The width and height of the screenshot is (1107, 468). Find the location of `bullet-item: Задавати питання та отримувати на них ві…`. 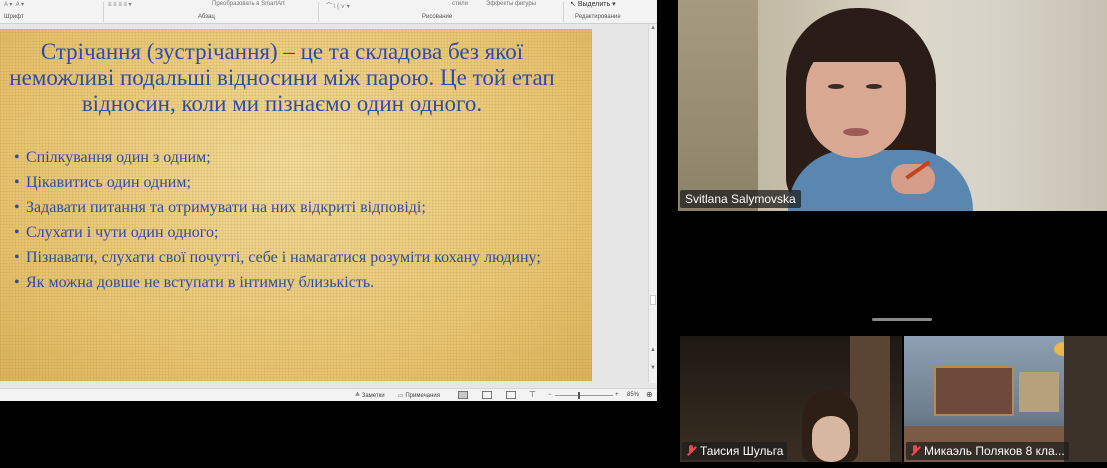

bullet-item: Задавати питання та отримувати на них ві… is located at coordinates (294, 207).